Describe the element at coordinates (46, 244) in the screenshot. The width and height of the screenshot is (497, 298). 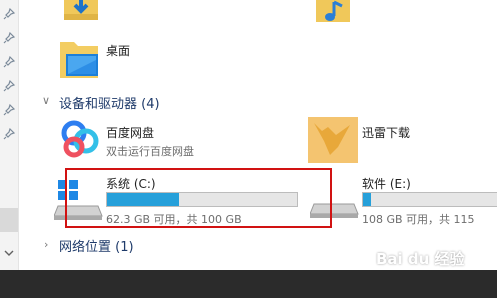
I see `expand-chevron-icon: ›` at that location.